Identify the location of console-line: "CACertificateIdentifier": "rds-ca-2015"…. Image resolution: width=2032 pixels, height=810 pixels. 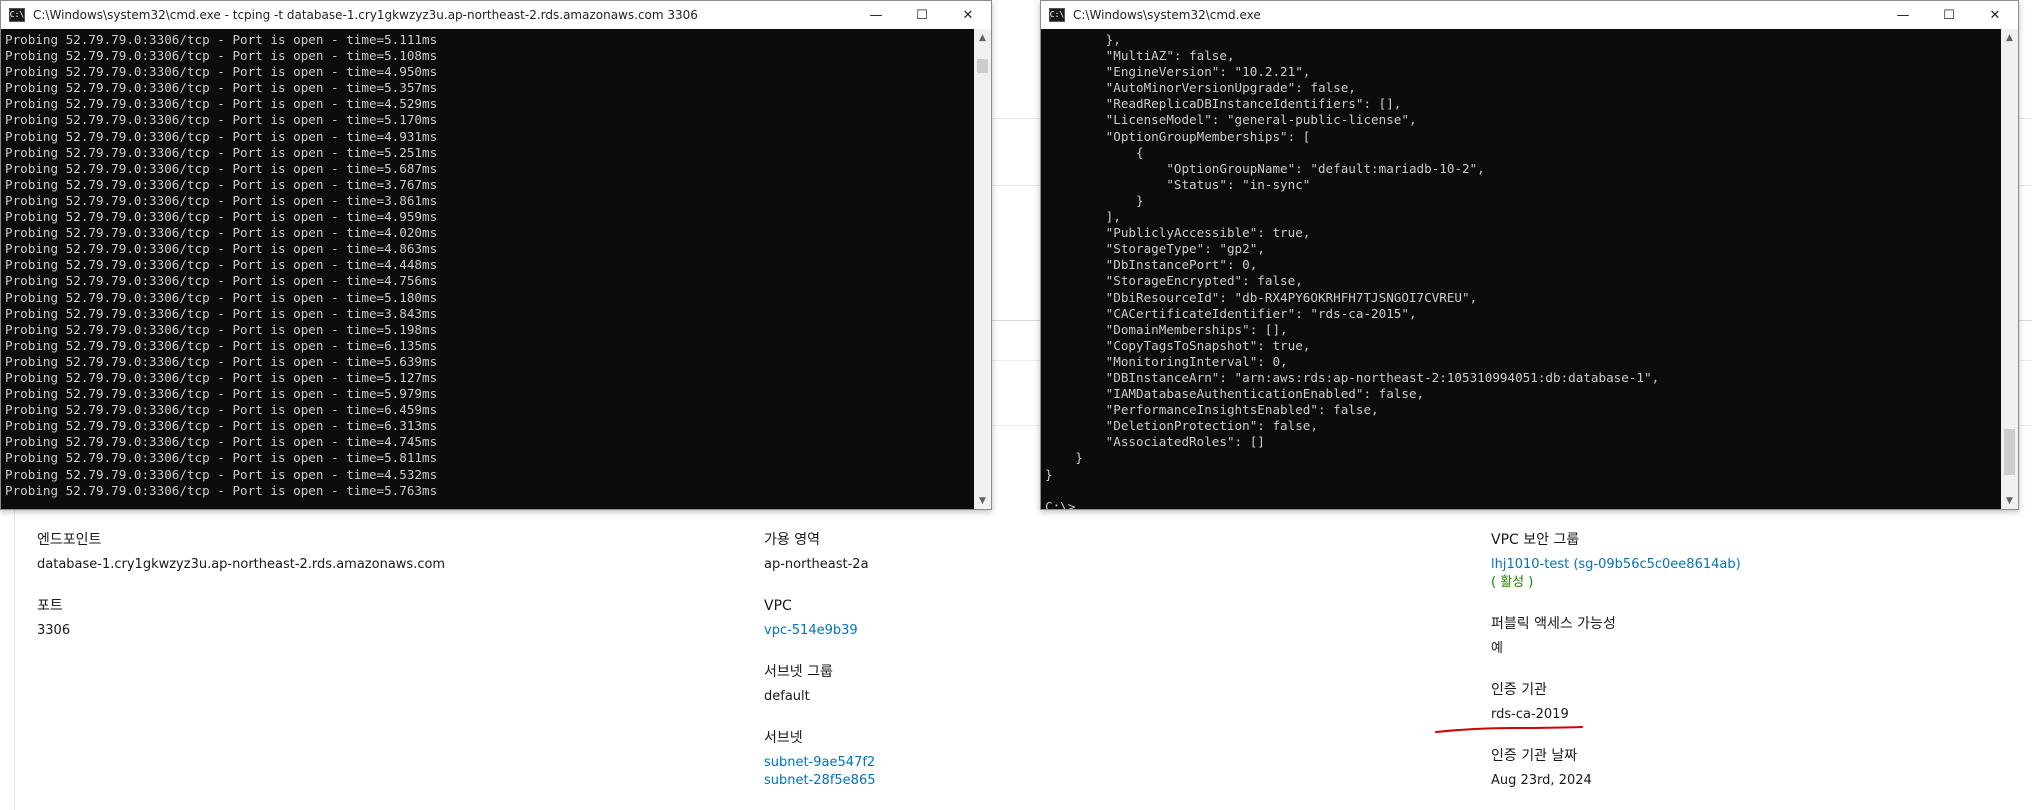
(1231, 313).